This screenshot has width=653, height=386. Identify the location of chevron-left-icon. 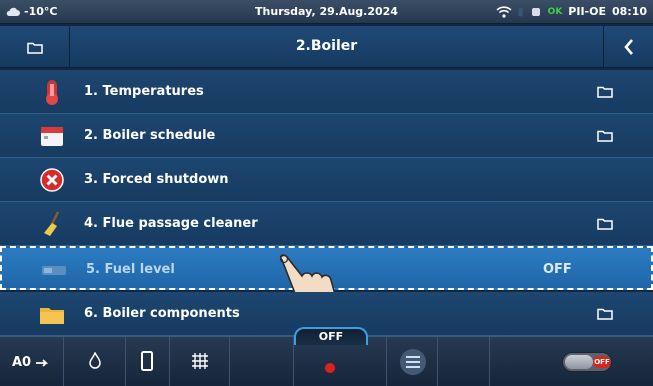
(628, 47).